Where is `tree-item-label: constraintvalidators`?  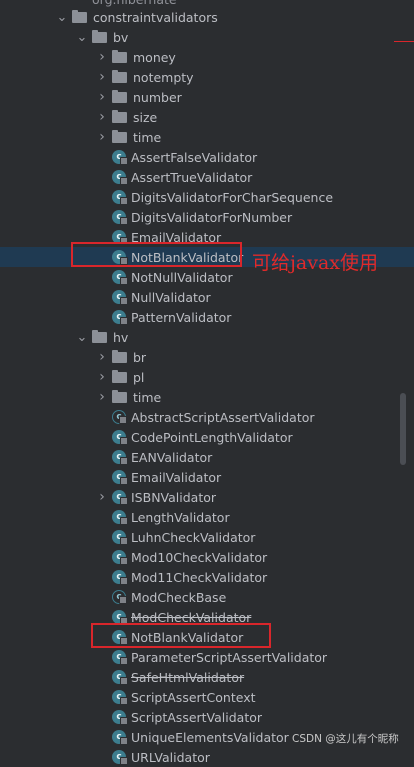 tree-item-label: constraintvalidators is located at coordinates (155, 17).